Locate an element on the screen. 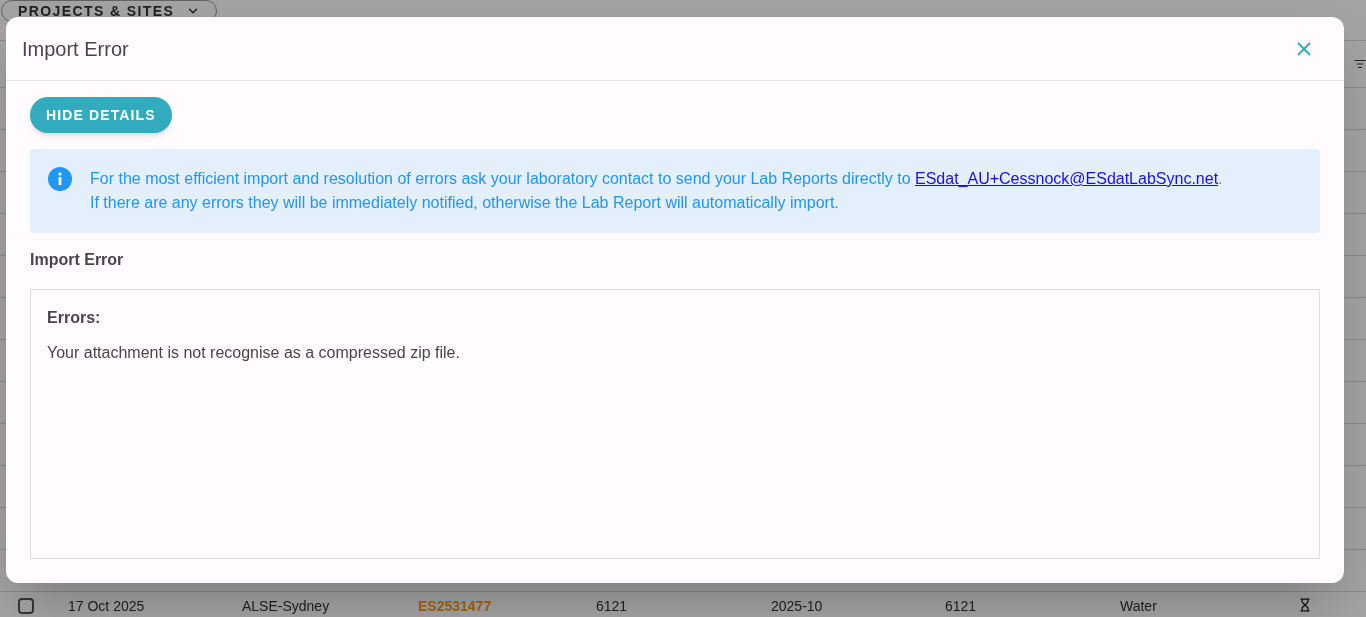  hourglass-icon is located at coordinates (1305, 605).